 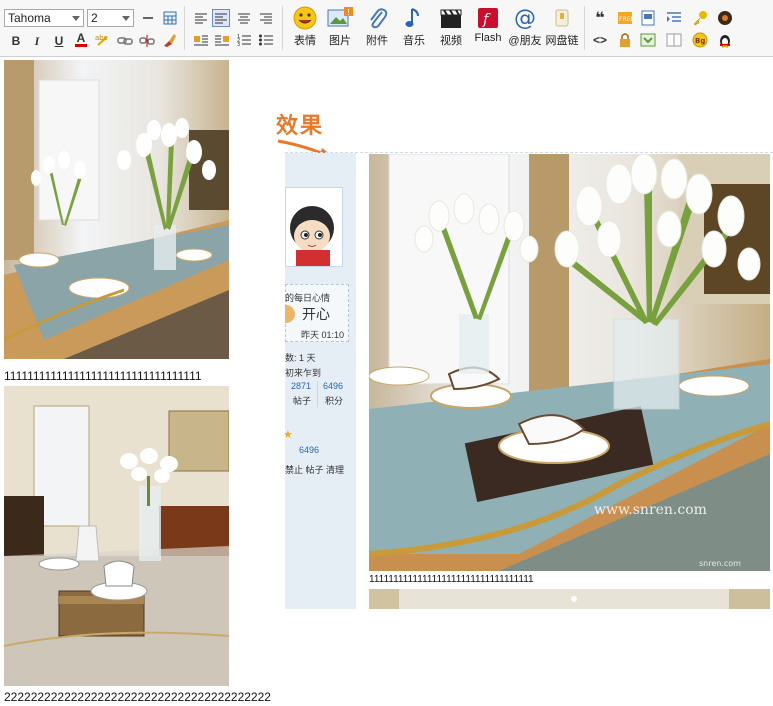 I want to click on user-rank: 初来乍到, so click(x=303, y=373).